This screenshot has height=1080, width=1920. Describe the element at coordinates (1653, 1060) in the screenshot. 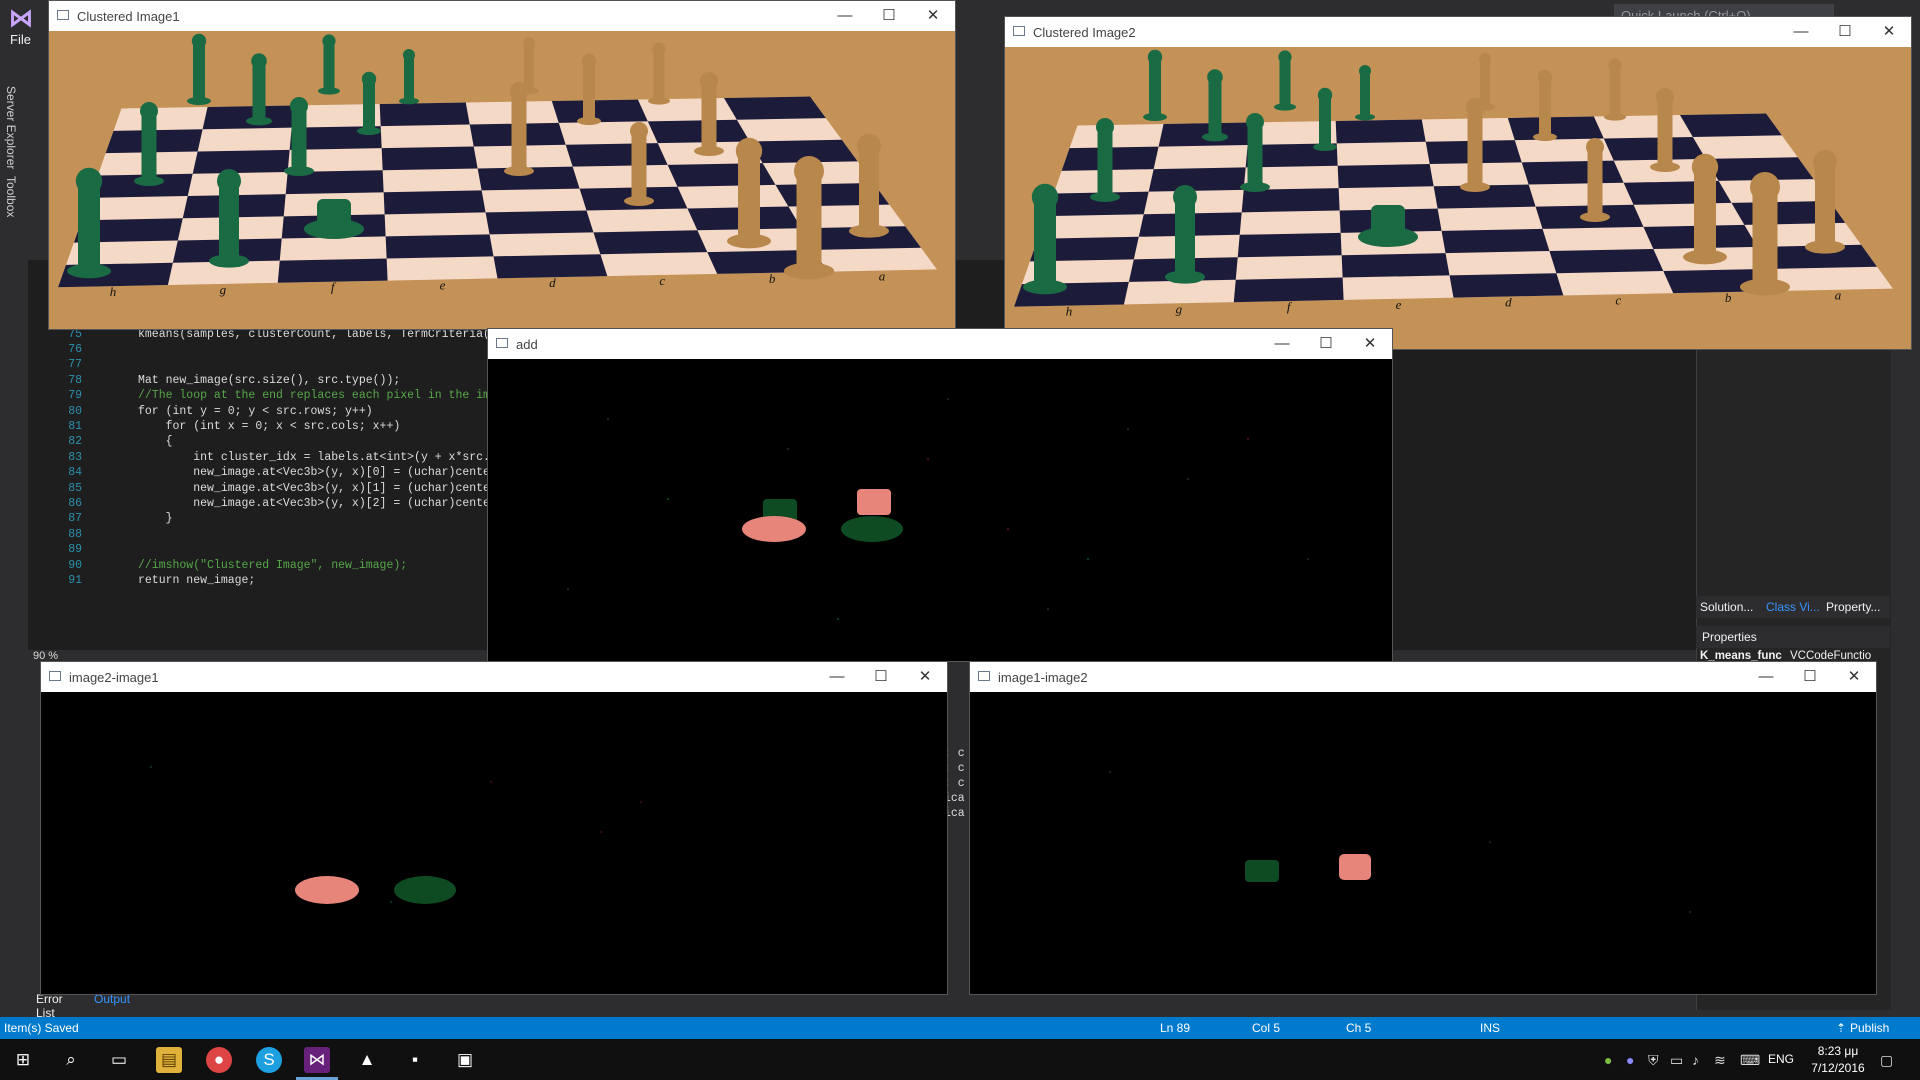

I see `tray-defender-icon: ⛨` at that location.